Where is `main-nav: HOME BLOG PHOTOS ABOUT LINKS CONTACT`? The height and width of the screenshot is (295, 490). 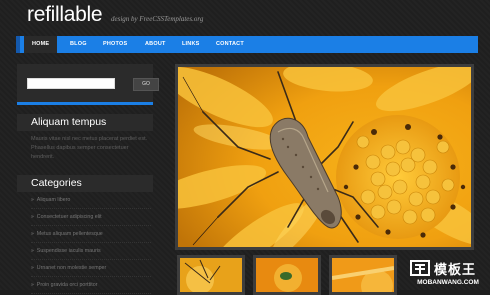 main-nav: HOME BLOG PHOTOS ABOUT LINKS CONTACT is located at coordinates (247, 44).